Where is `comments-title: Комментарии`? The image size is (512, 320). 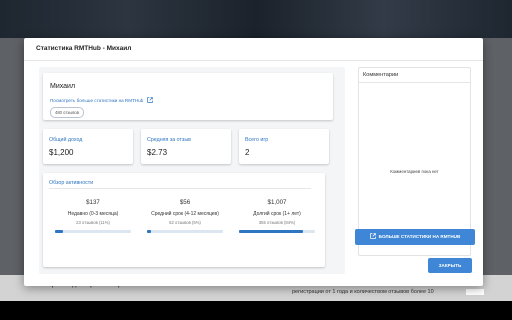 comments-title: Комментарии is located at coordinates (381, 75).